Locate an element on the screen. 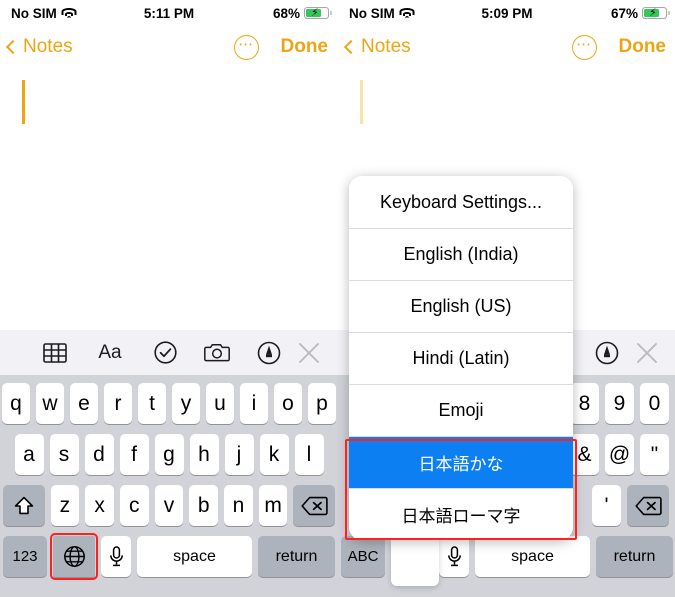  key-g: g is located at coordinates (169, 454).